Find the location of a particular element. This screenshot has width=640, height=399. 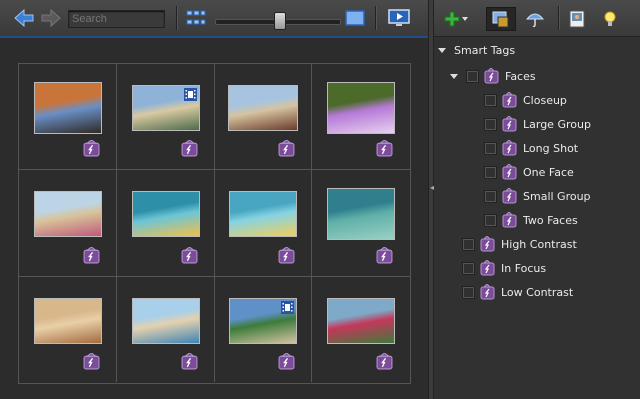

tag-label: Faces is located at coordinates (520, 76).